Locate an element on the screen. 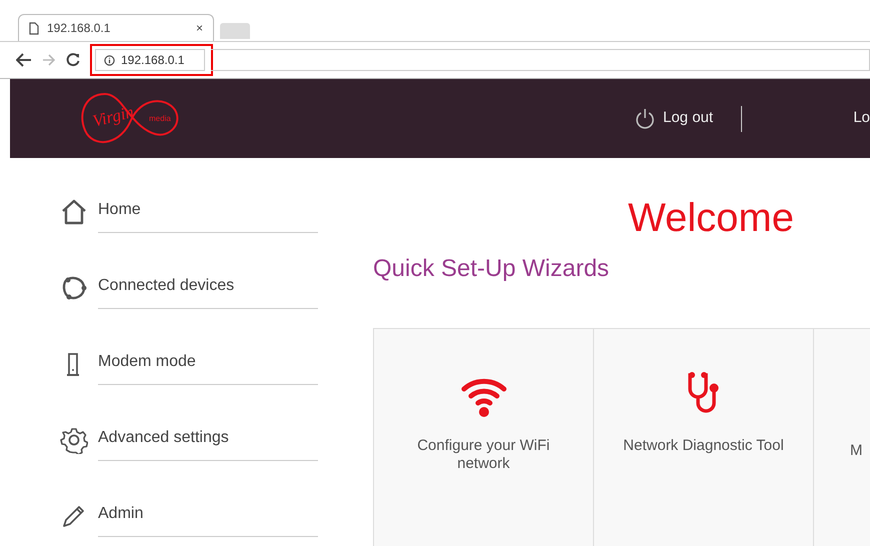 The height and width of the screenshot is (546, 870). wizard-card: Network Diagnostic Tool is located at coordinates (703, 437).